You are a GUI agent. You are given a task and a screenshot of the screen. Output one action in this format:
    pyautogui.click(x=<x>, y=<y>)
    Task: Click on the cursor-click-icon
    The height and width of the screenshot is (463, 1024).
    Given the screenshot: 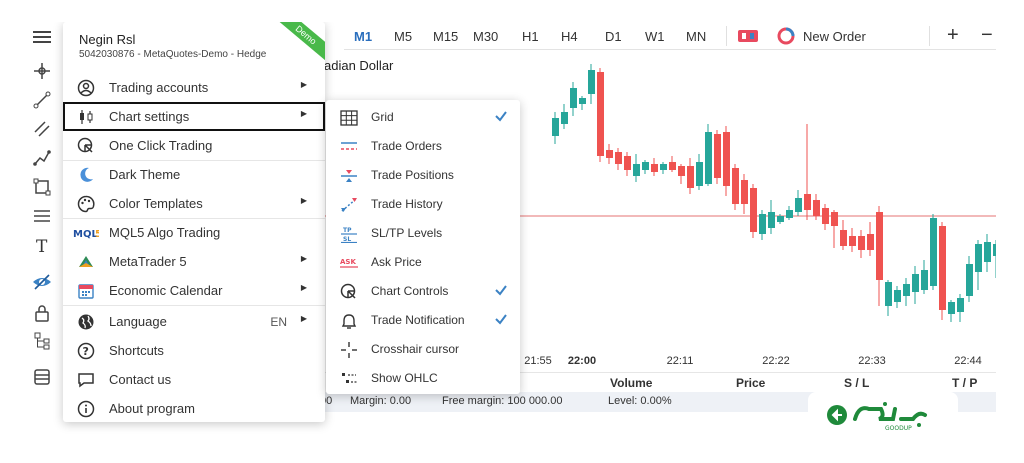 What is the action you would take?
    pyautogui.click(x=86, y=146)
    